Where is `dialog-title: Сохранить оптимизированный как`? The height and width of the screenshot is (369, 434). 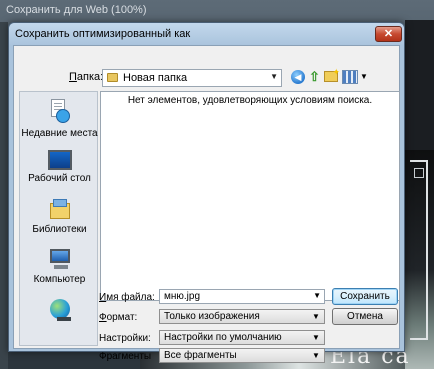 dialog-title: Сохранить оптимизированный как is located at coordinates (103, 34).